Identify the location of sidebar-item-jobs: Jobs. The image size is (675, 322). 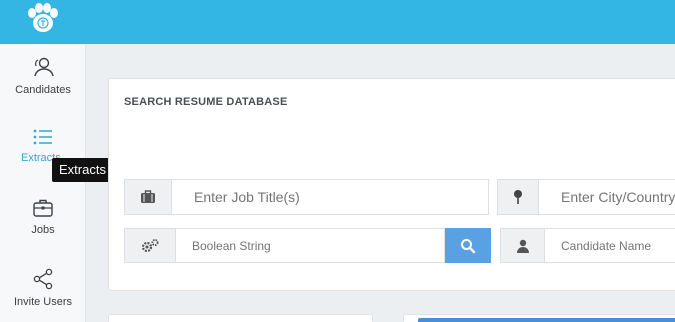
(43, 217).